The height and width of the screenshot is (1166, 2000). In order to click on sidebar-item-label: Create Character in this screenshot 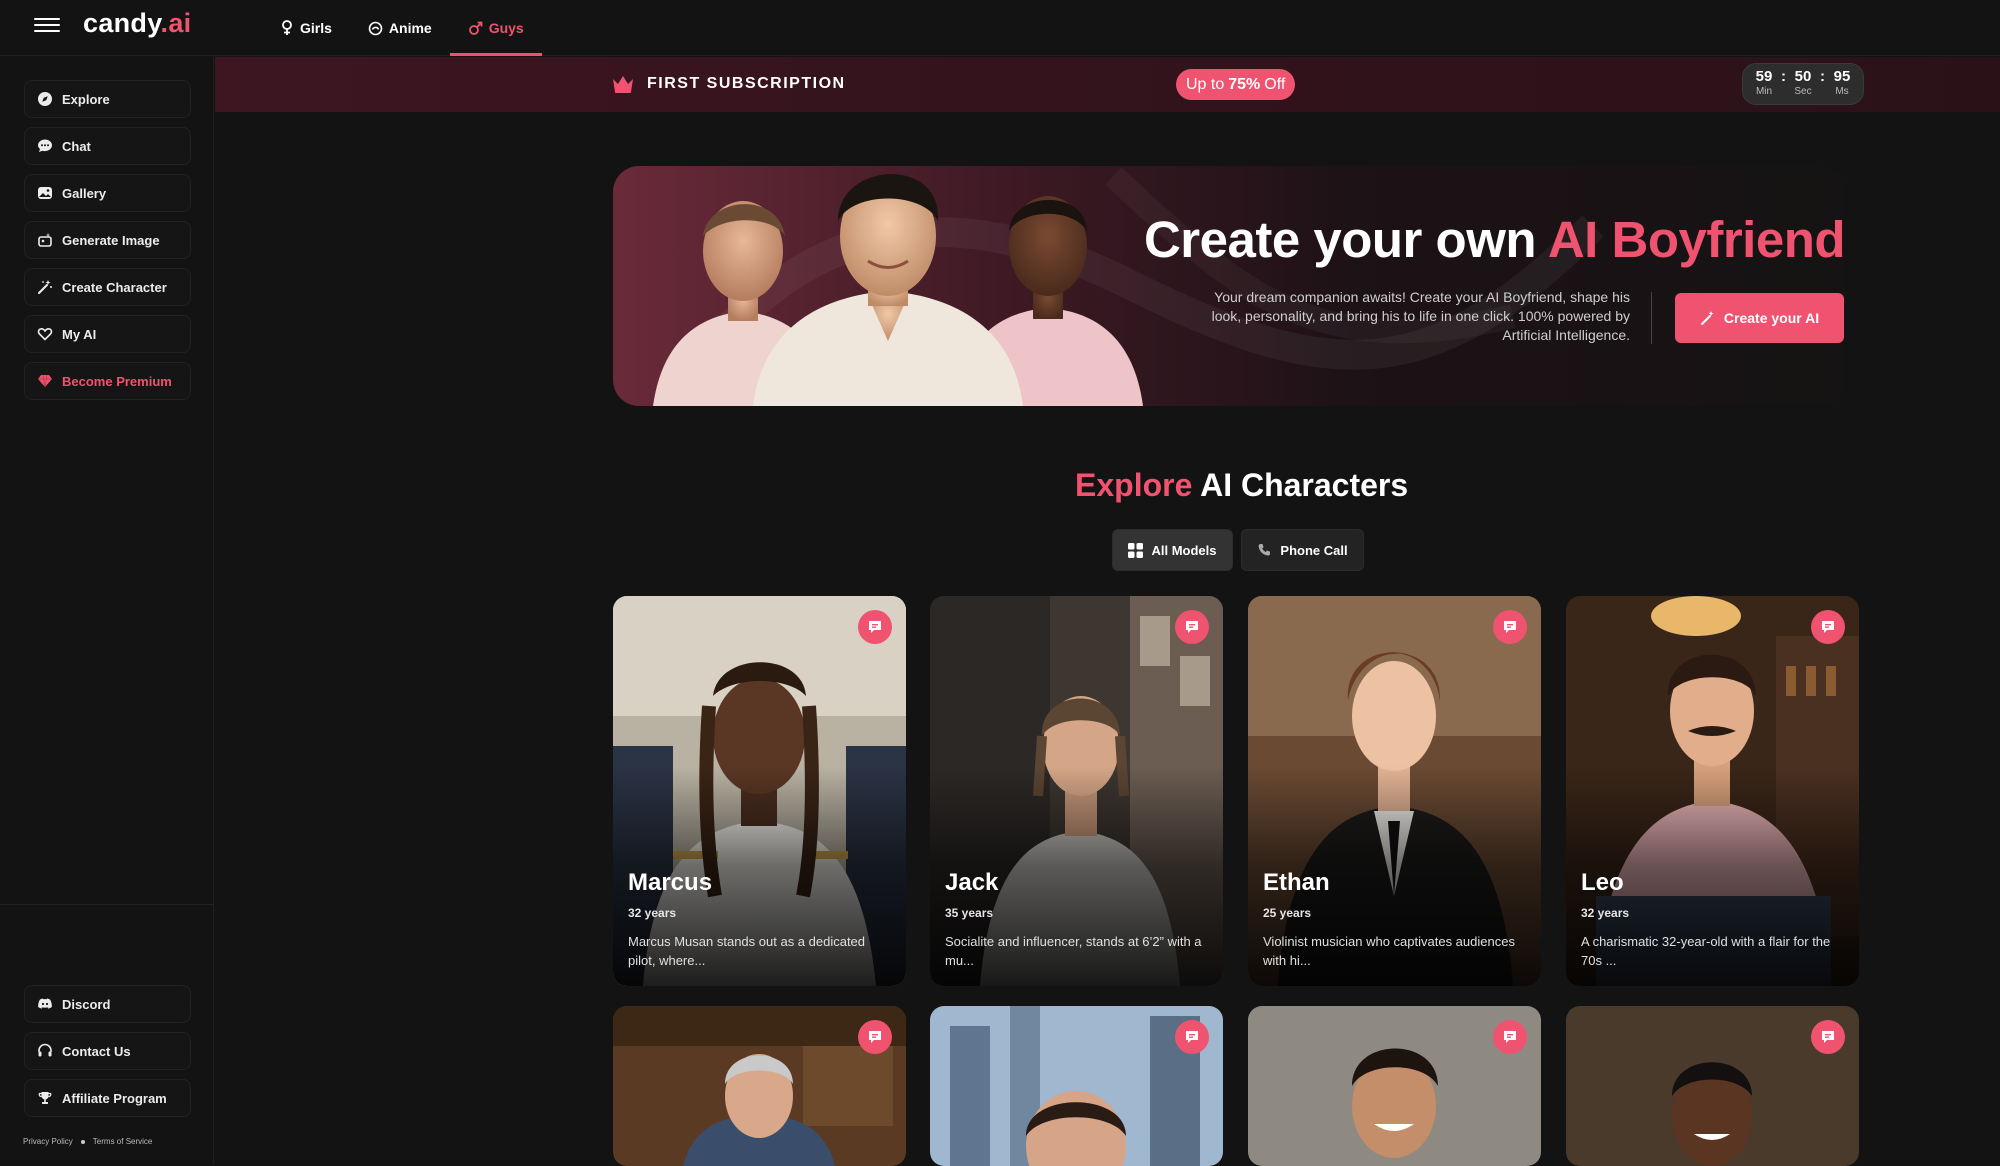, I will do `click(114, 287)`.